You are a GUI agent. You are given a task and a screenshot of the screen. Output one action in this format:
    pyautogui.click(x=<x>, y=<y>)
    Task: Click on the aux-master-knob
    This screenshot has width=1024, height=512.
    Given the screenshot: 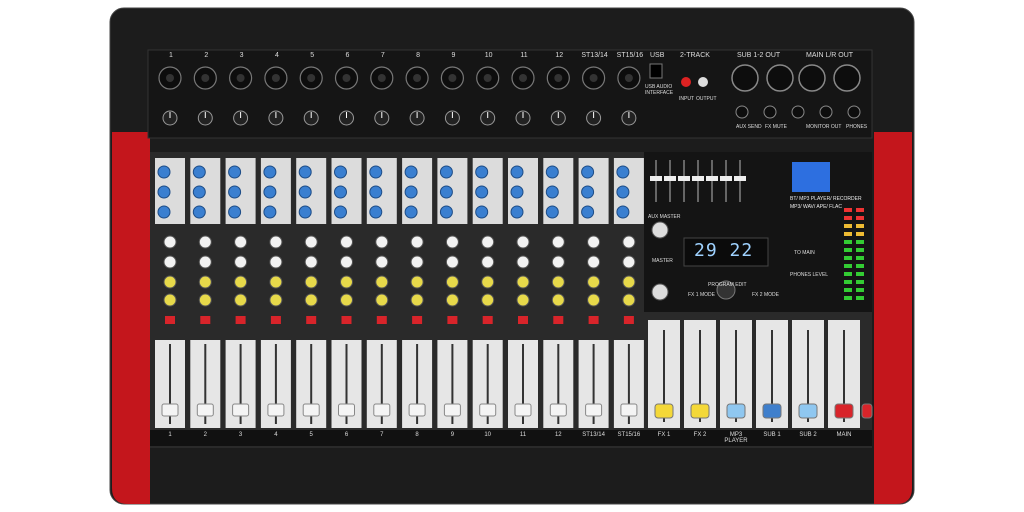 What is the action you would take?
    pyautogui.click(x=660, y=230)
    